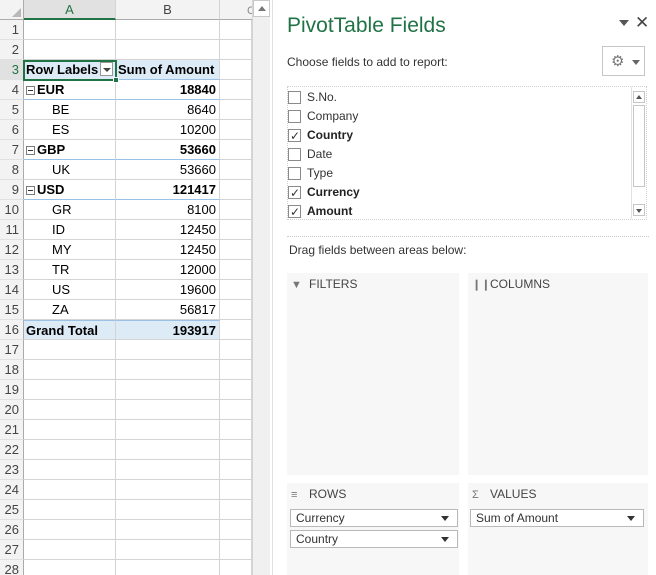 The image size is (656, 575). Describe the element at coordinates (624, 23) in the screenshot. I see `pane-options-chevron-icon` at that location.